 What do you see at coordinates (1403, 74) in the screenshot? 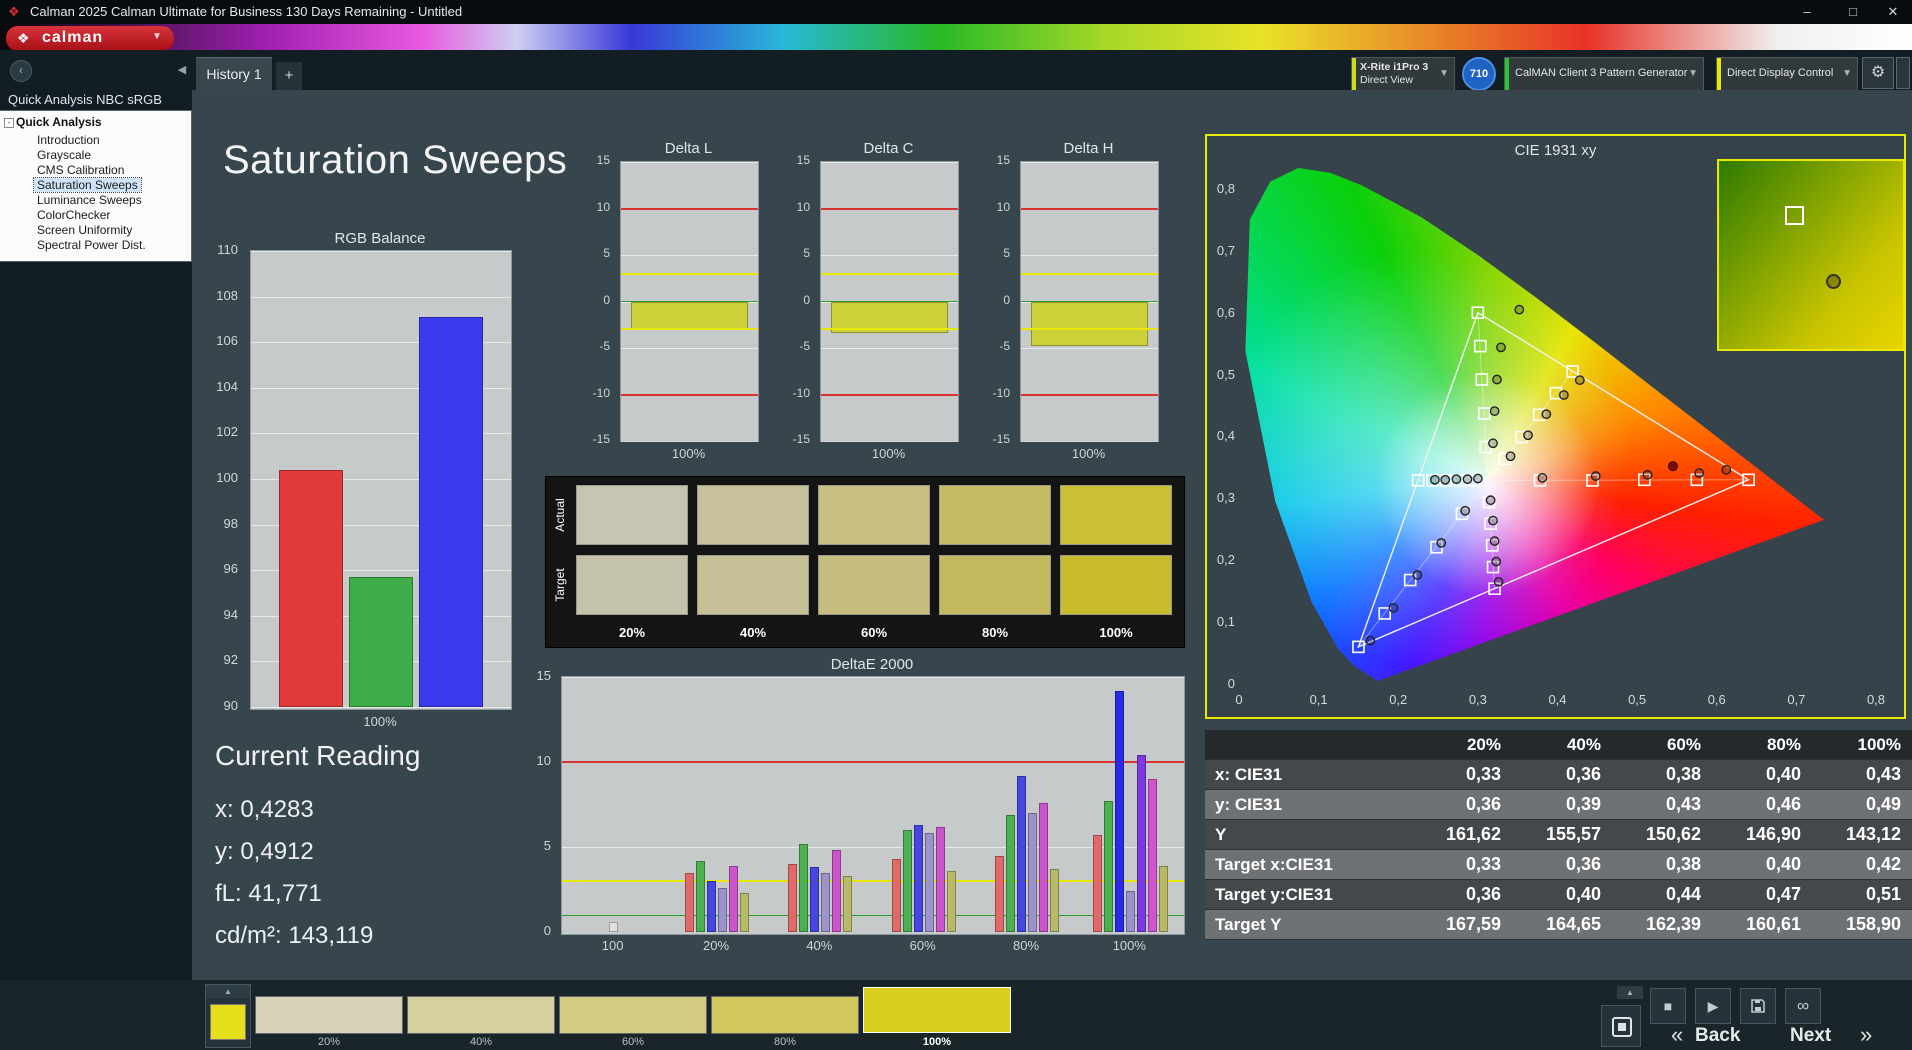
I see `meter-device-button: X-Rite i1Pro 3 Direct View ▼` at bounding box center [1403, 74].